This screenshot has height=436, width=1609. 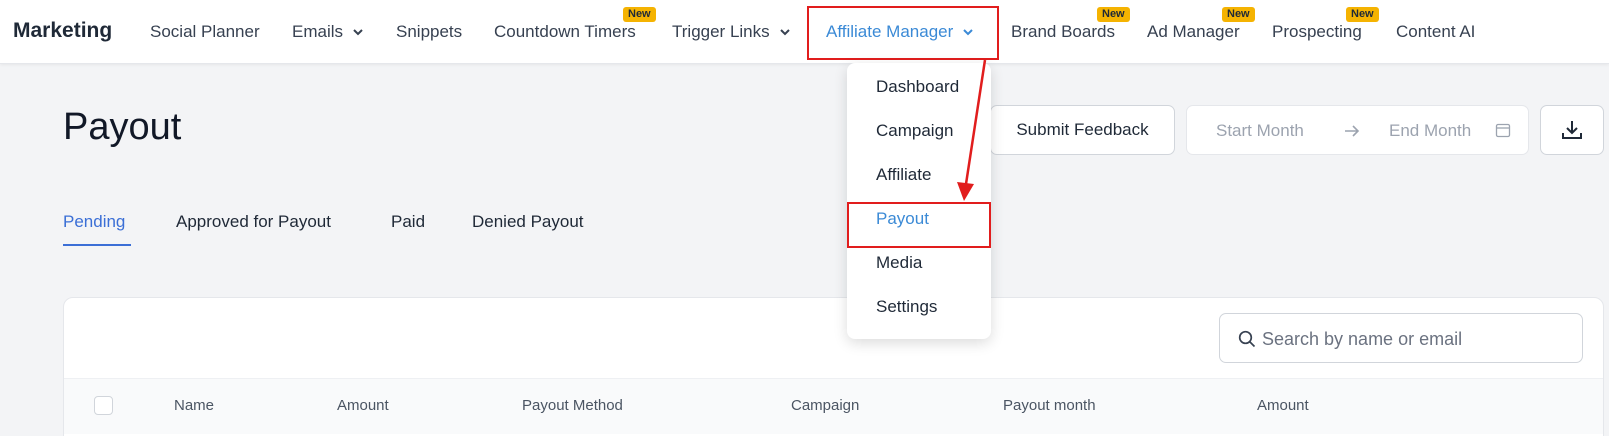 I want to click on nav-label: Brand Boards, so click(x=1063, y=31).